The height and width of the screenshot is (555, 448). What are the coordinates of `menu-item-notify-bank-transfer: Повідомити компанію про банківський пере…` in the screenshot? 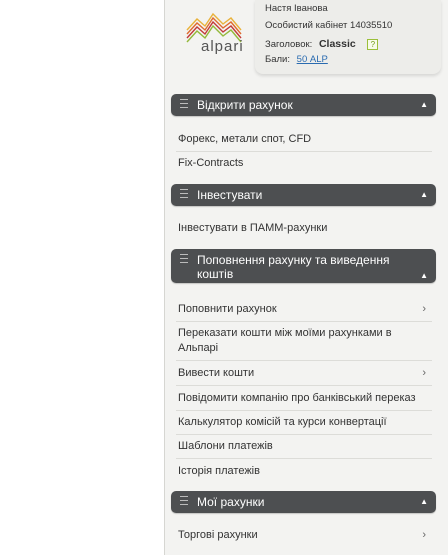 It's located at (304, 401).